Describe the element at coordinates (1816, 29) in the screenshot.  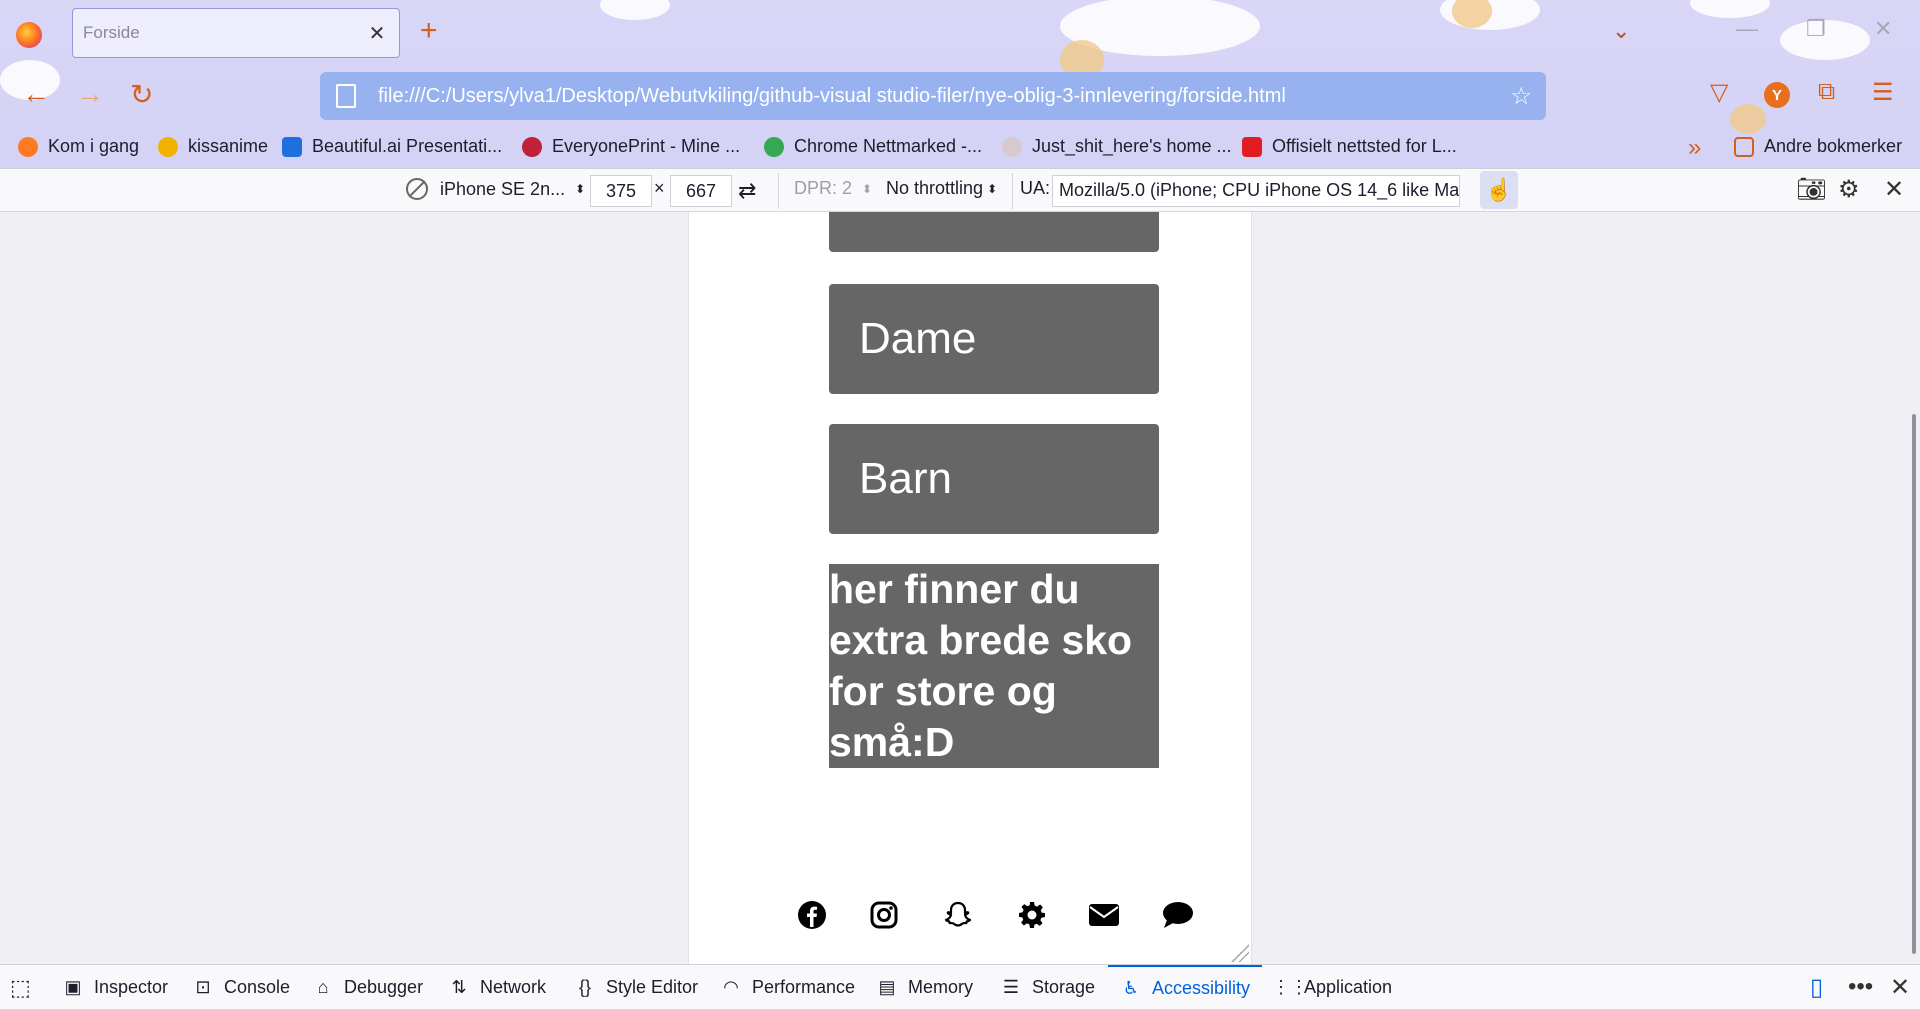
I see `restore-icon: ❐` at that location.